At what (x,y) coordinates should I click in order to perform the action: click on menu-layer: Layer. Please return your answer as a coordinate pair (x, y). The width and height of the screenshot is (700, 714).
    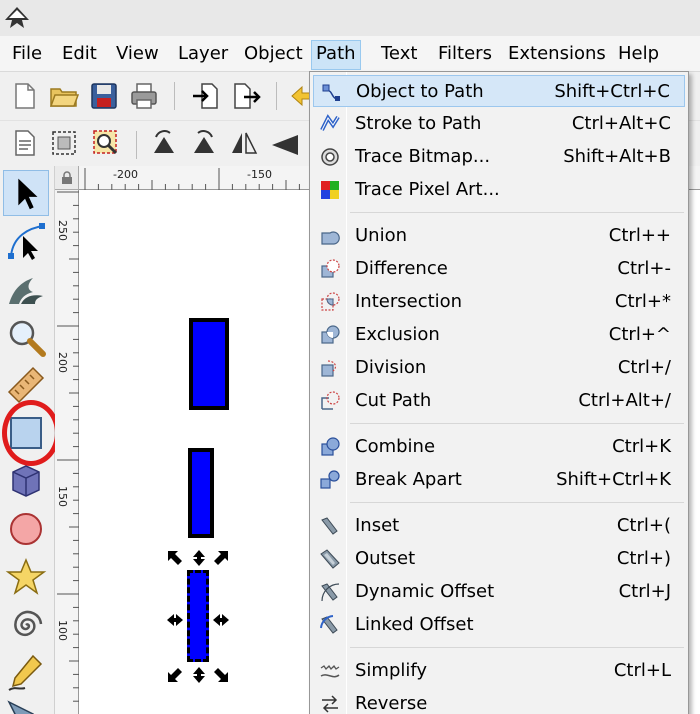
    Looking at the image, I should click on (203, 55).